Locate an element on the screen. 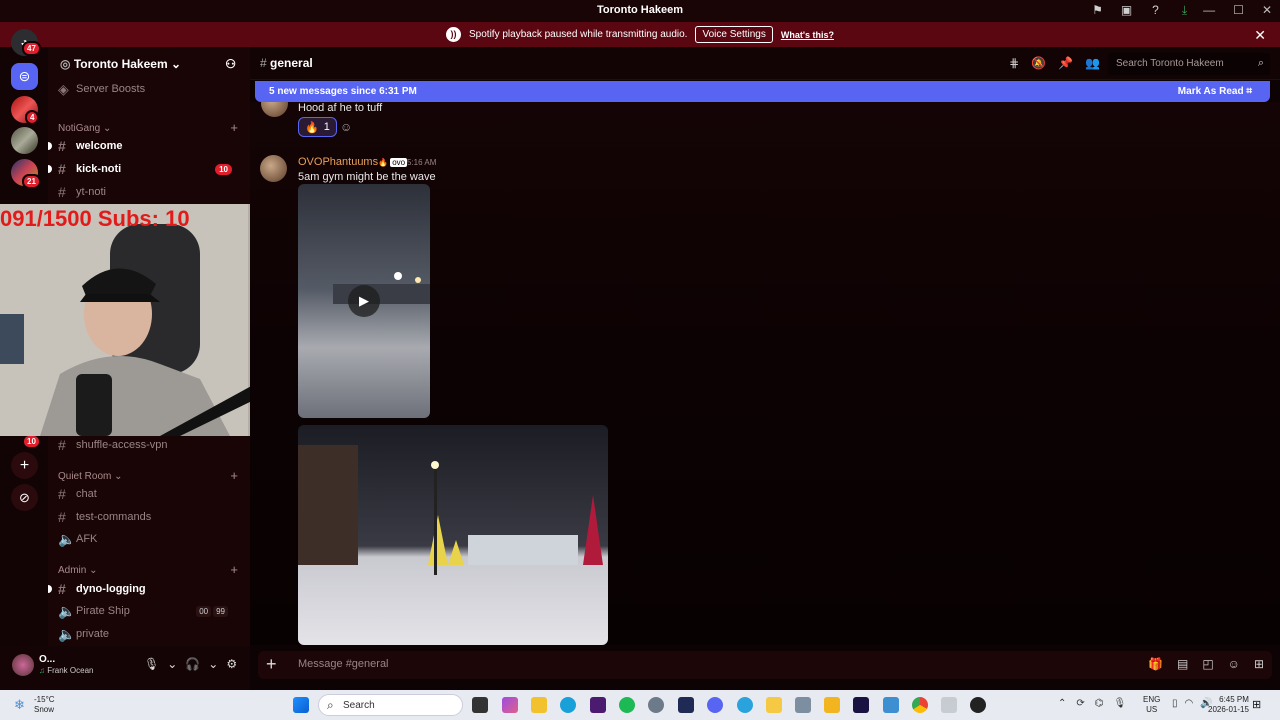  mute-bell-icon: 🔕 is located at coordinates (1038, 63).